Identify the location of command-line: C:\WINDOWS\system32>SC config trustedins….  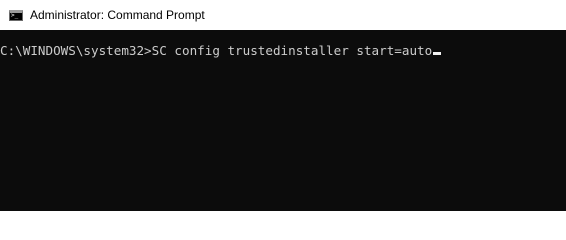
(221, 51).